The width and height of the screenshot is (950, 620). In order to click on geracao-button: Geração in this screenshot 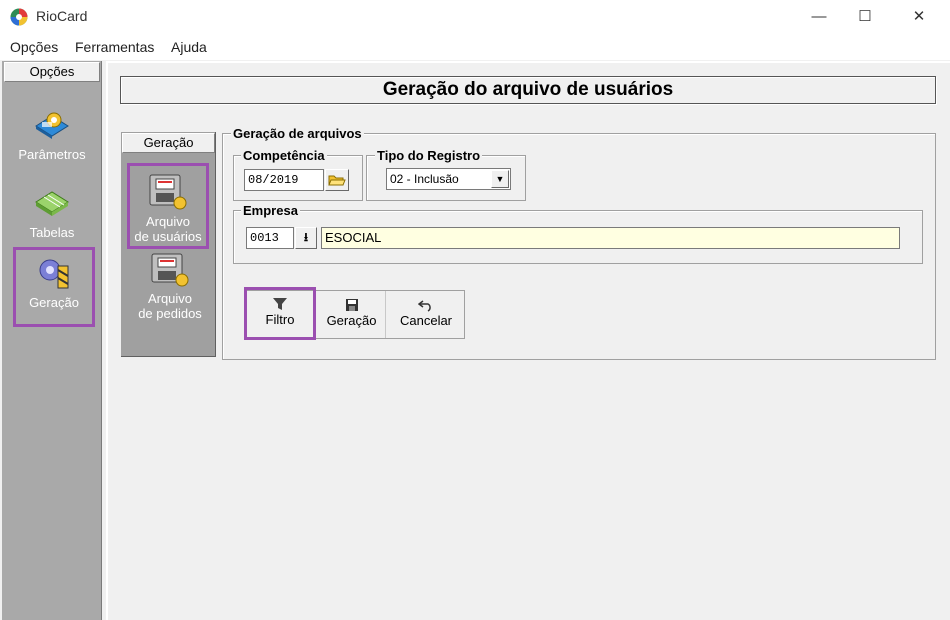, I will do `click(352, 314)`.